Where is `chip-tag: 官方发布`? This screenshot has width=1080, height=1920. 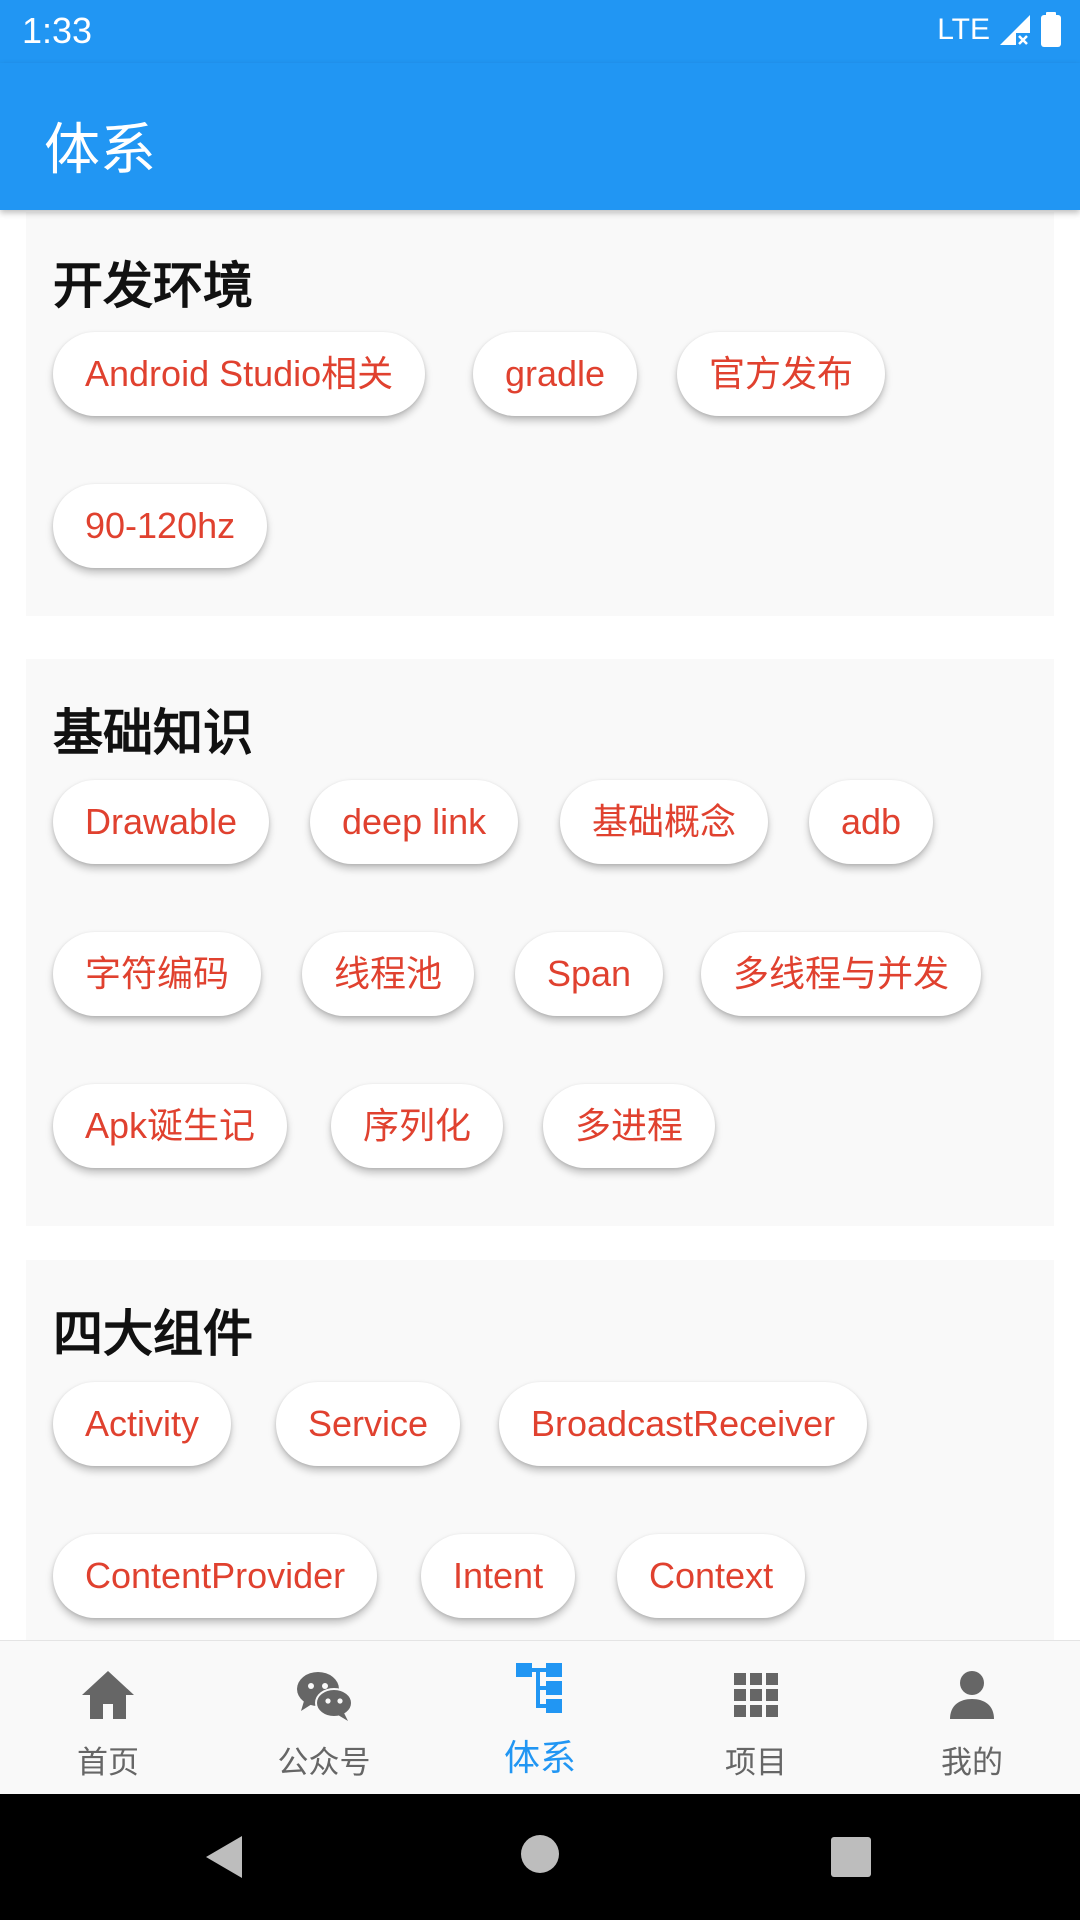
chip-tag: 官方发布 is located at coordinates (781, 374).